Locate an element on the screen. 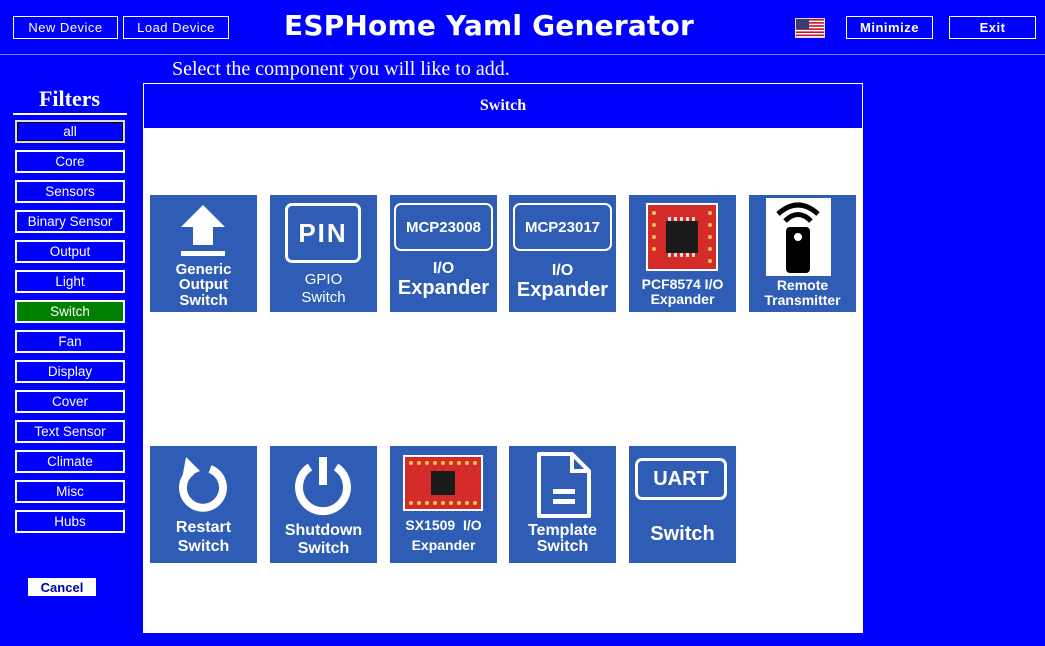 Image resolution: width=1045 pixels, height=646 pixels. tile-label-line1: SX1509 I/O is located at coordinates (443, 525).